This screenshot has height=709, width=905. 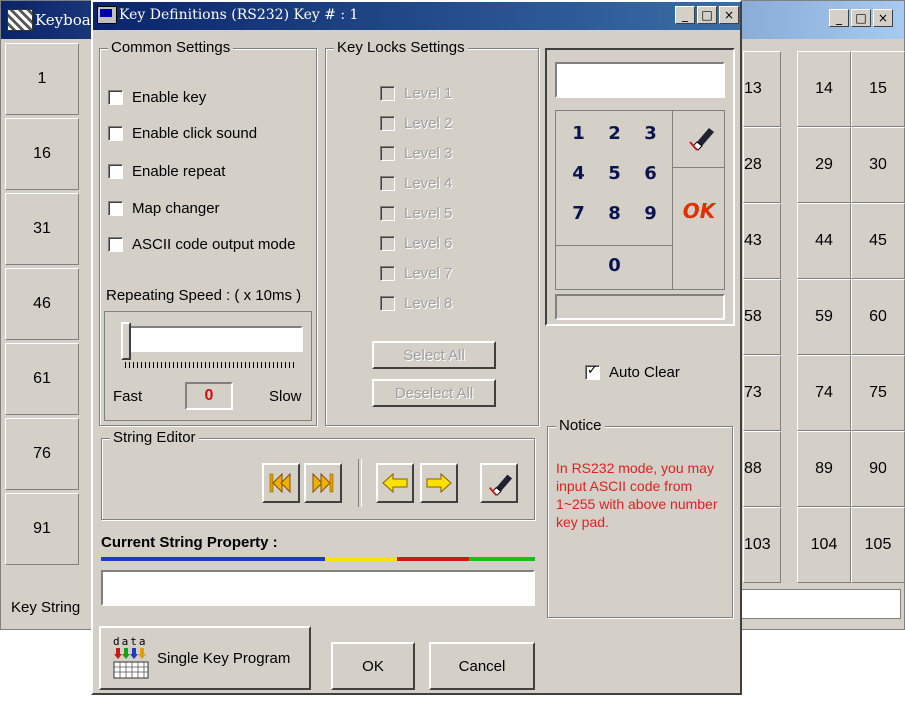 I want to click on keypad-digit-6: 6, so click(x=650, y=173).